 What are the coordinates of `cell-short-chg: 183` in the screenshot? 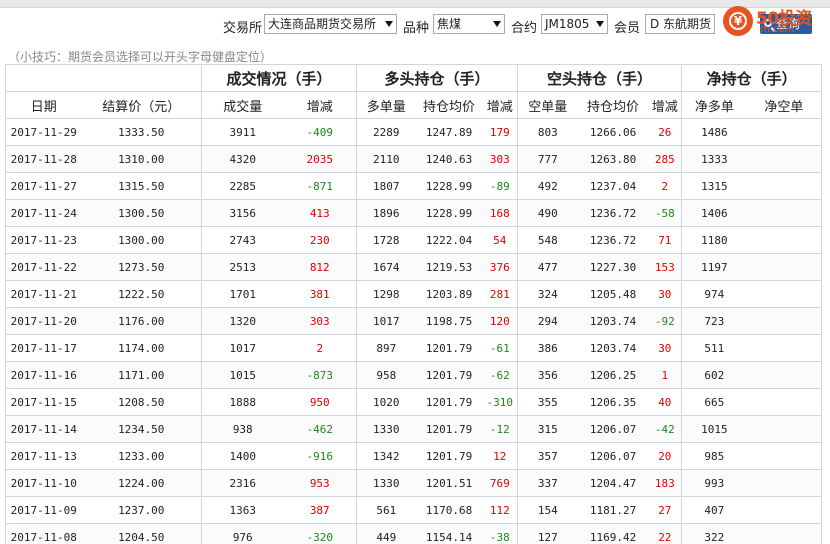 It's located at (665, 483).